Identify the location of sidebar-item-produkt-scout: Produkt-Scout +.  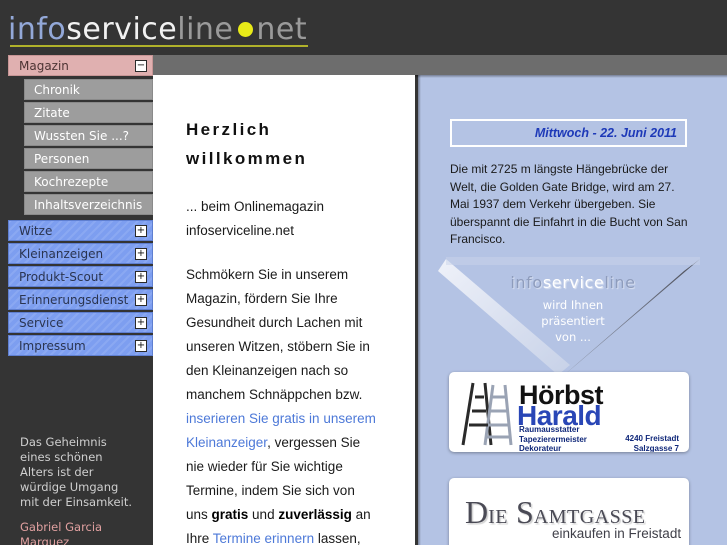
(80, 276).